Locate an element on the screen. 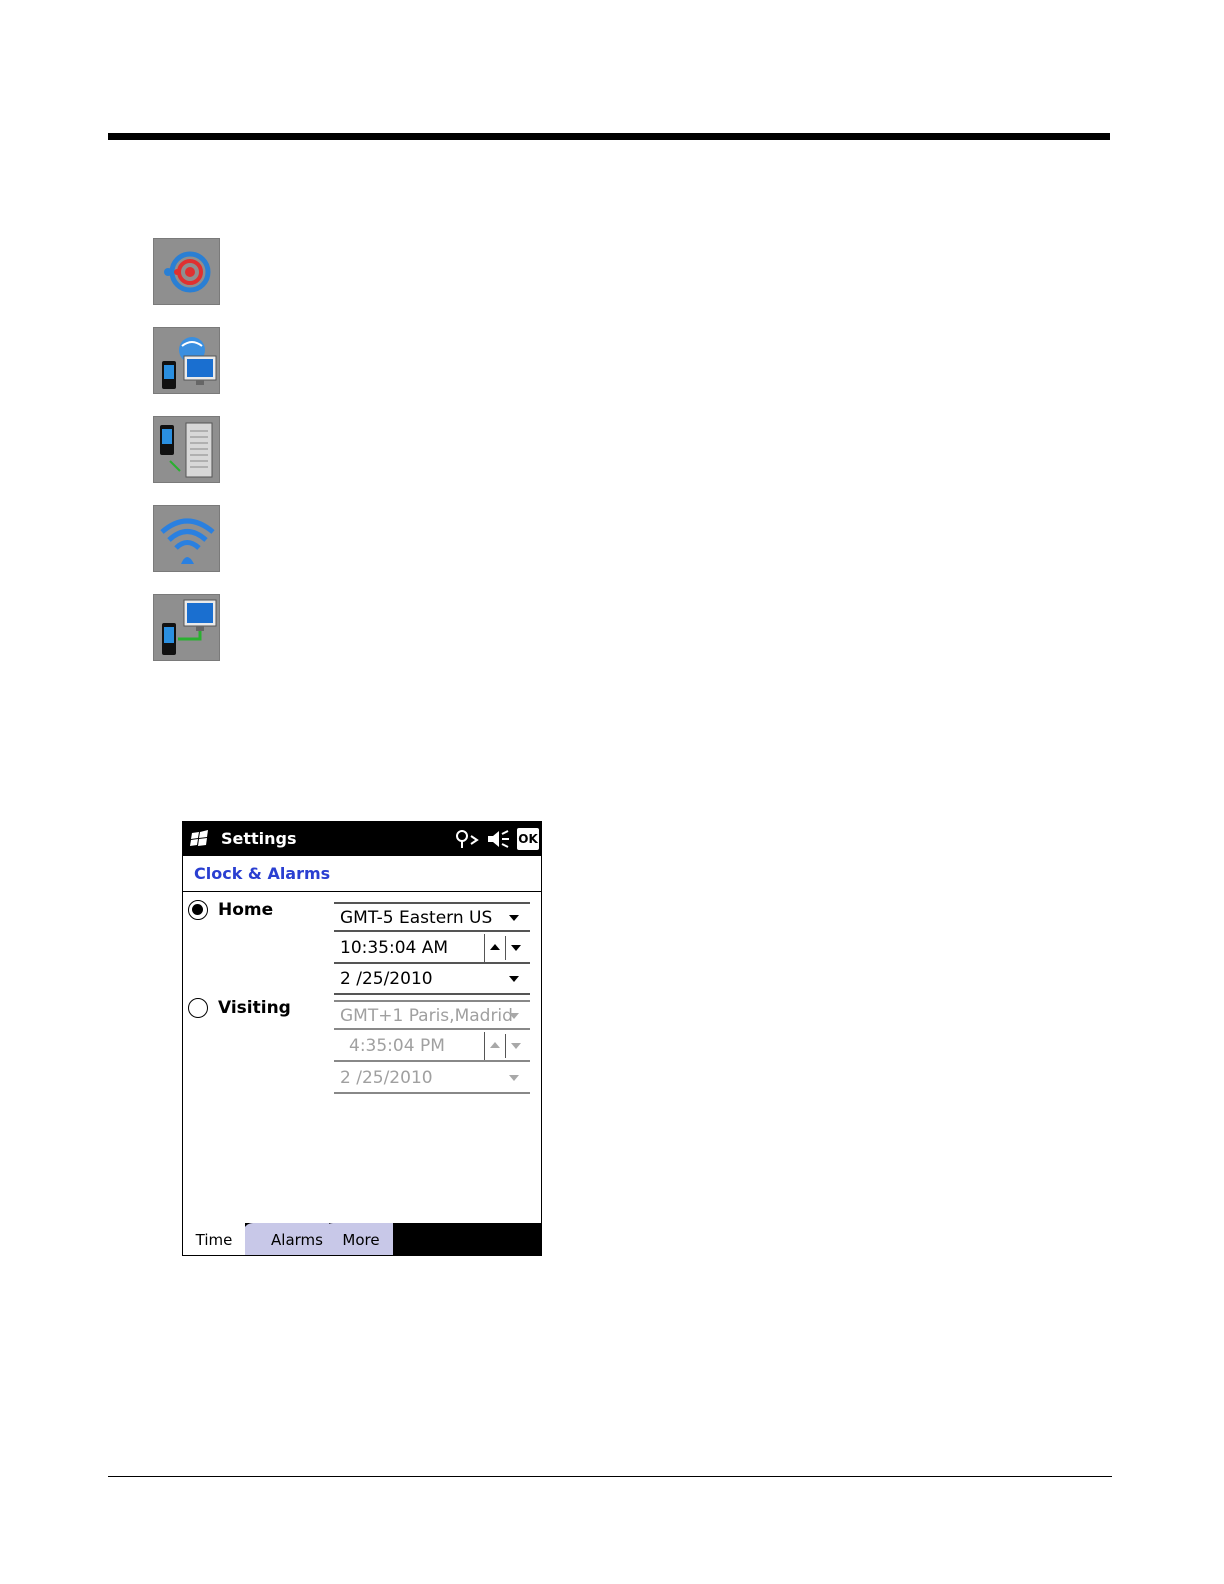 This screenshot has height=1584, width=1224. tab-time: Time is located at coordinates (214, 1239).